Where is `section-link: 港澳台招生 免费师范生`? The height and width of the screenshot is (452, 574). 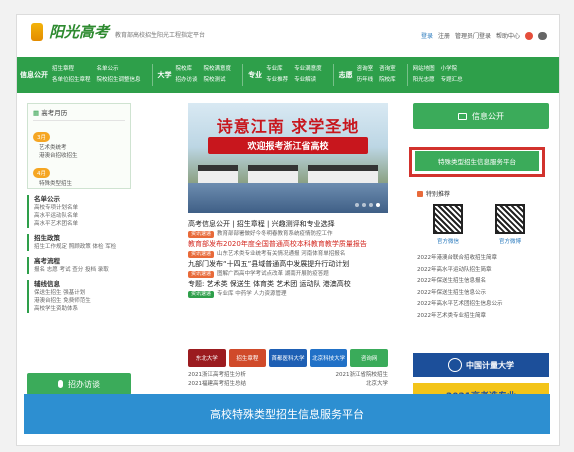 section-link: 港澳台招生 免费师范生 is located at coordinates (82, 301).